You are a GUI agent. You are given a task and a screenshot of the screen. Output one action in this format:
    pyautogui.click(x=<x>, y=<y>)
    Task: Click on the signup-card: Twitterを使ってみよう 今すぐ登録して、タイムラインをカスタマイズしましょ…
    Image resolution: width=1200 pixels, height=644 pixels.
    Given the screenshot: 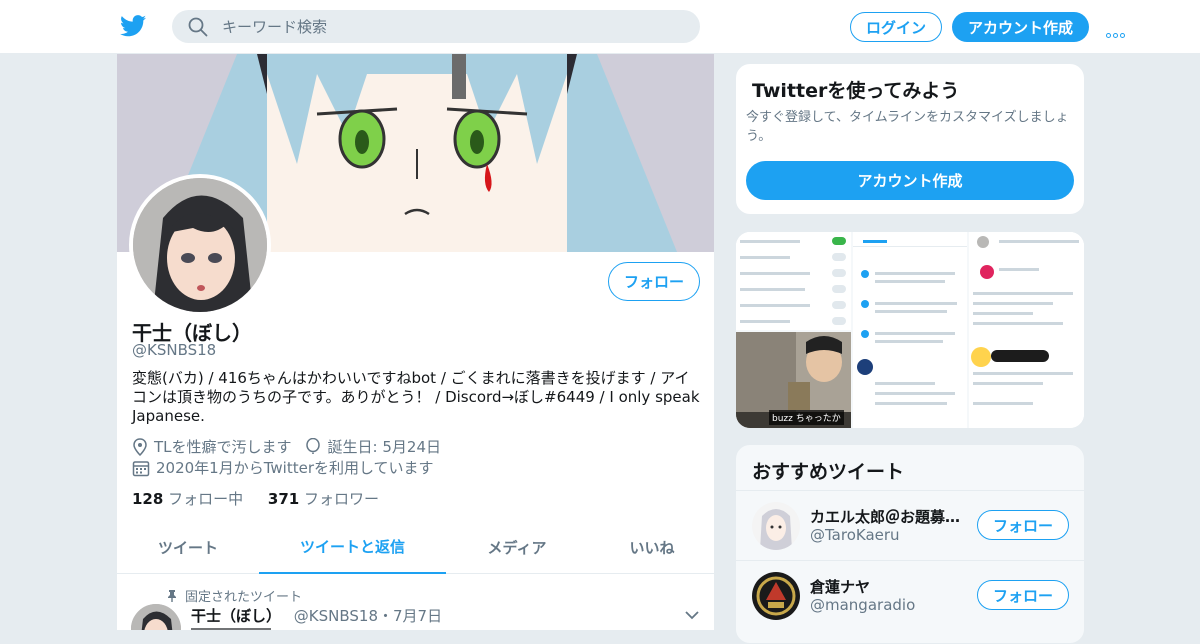 What is the action you would take?
    pyautogui.click(x=910, y=139)
    